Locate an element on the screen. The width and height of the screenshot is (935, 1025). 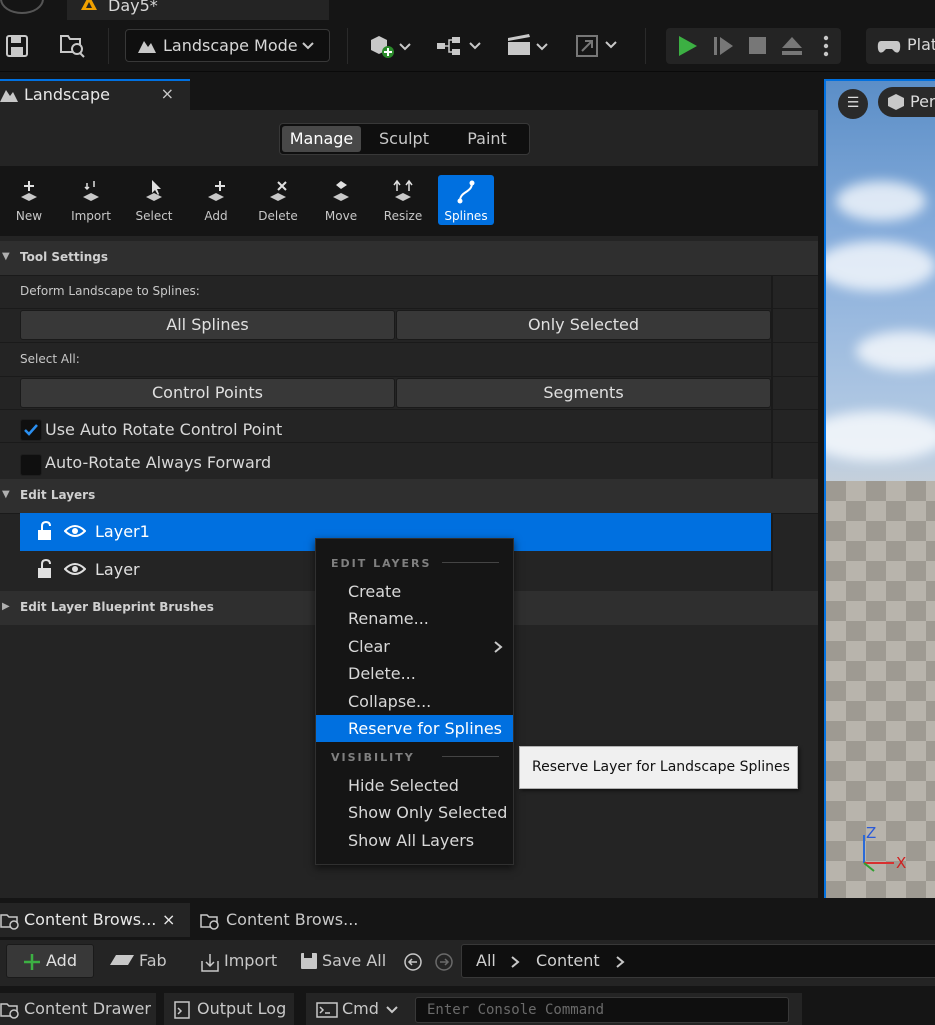
axis-z-label: Z is located at coordinates (871, 833).